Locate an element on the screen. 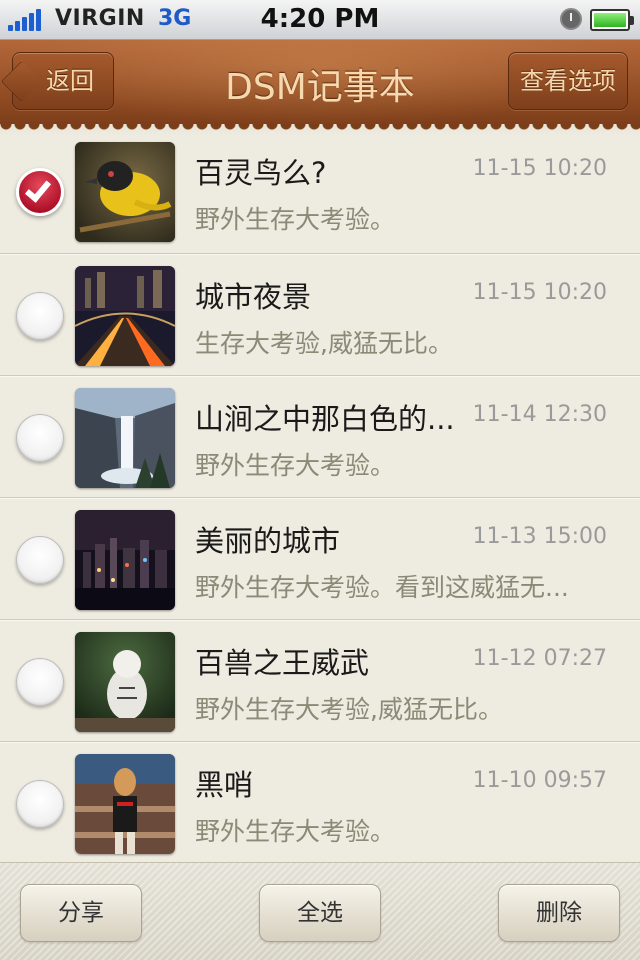 The height and width of the screenshot is (960, 640). note-timestamp: 11-10 09:57 is located at coordinates (539, 780).